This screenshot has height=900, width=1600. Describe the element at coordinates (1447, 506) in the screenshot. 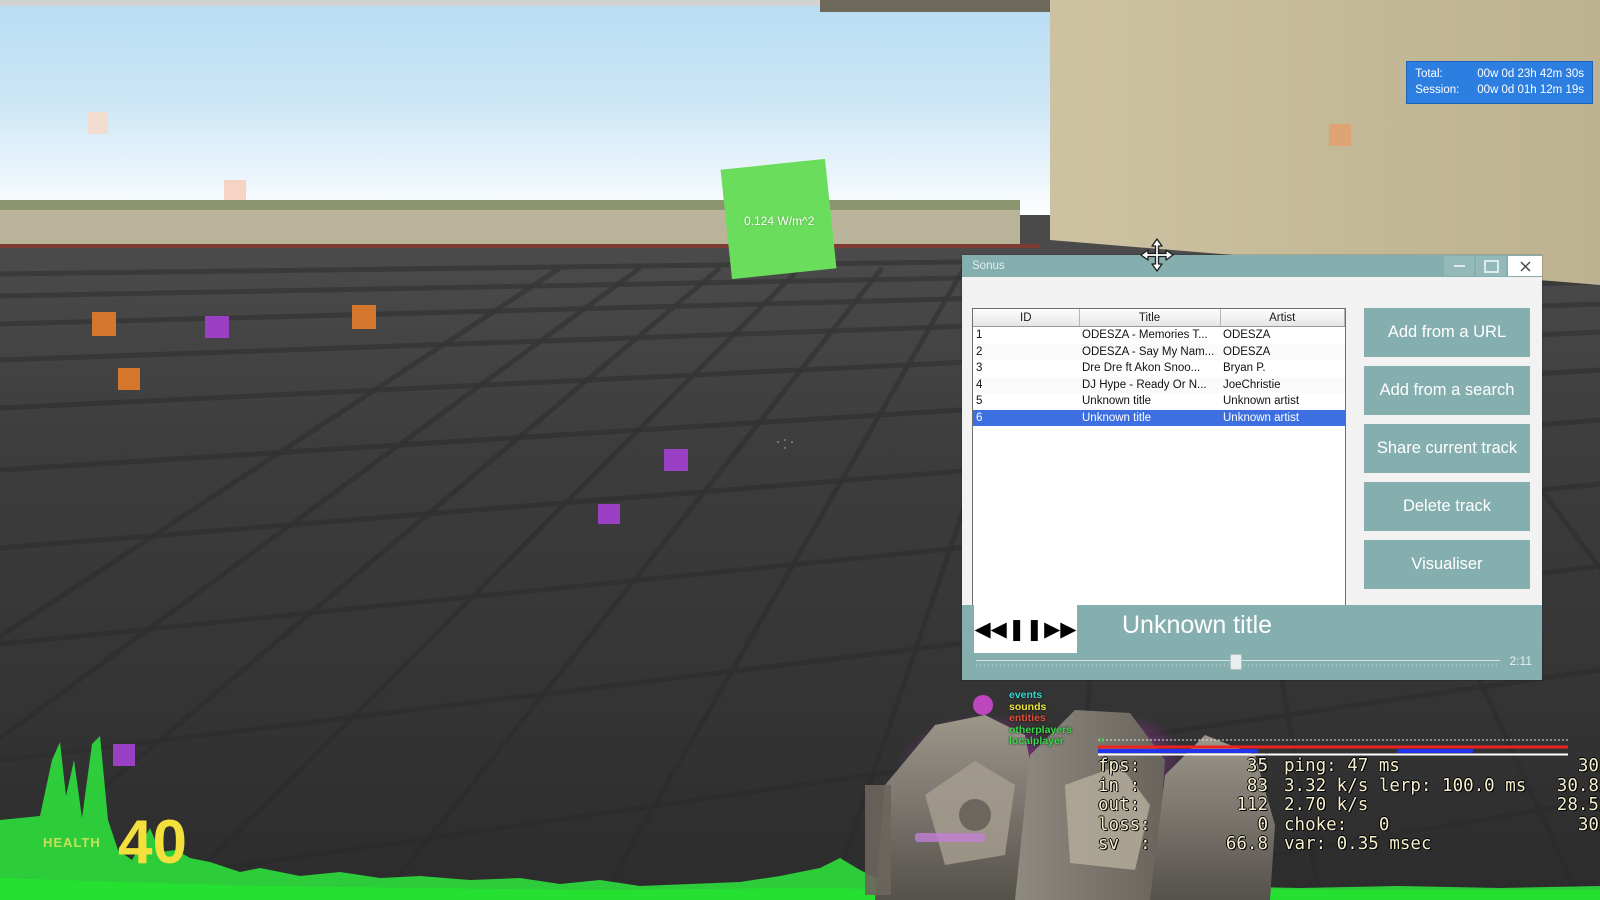

I see `delete-track-button: Delete track` at that location.